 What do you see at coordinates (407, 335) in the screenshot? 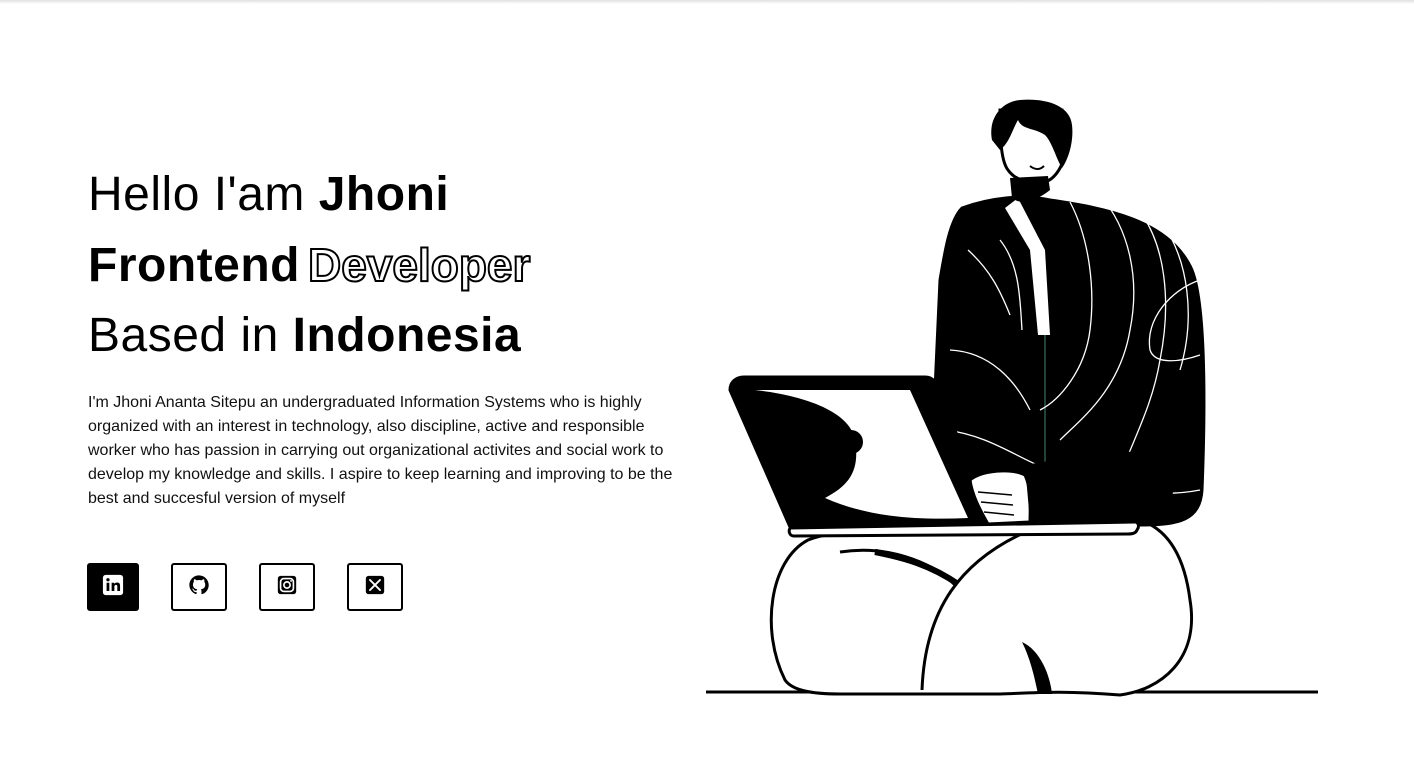
I see `location-text: Indonesia` at bounding box center [407, 335].